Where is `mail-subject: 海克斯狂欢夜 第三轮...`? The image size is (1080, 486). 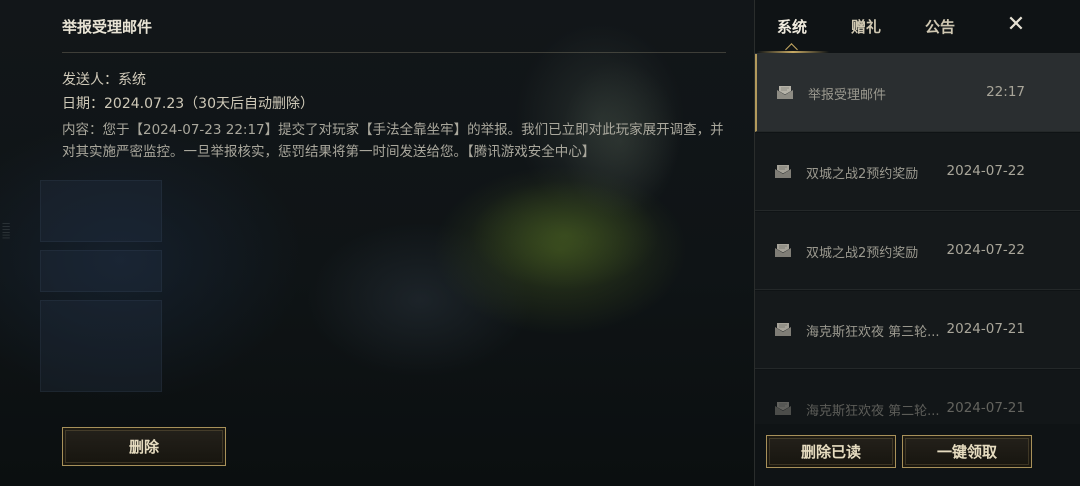
mail-subject: 海克斯狂欢夜 第三轮... is located at coordinates (873, 332).